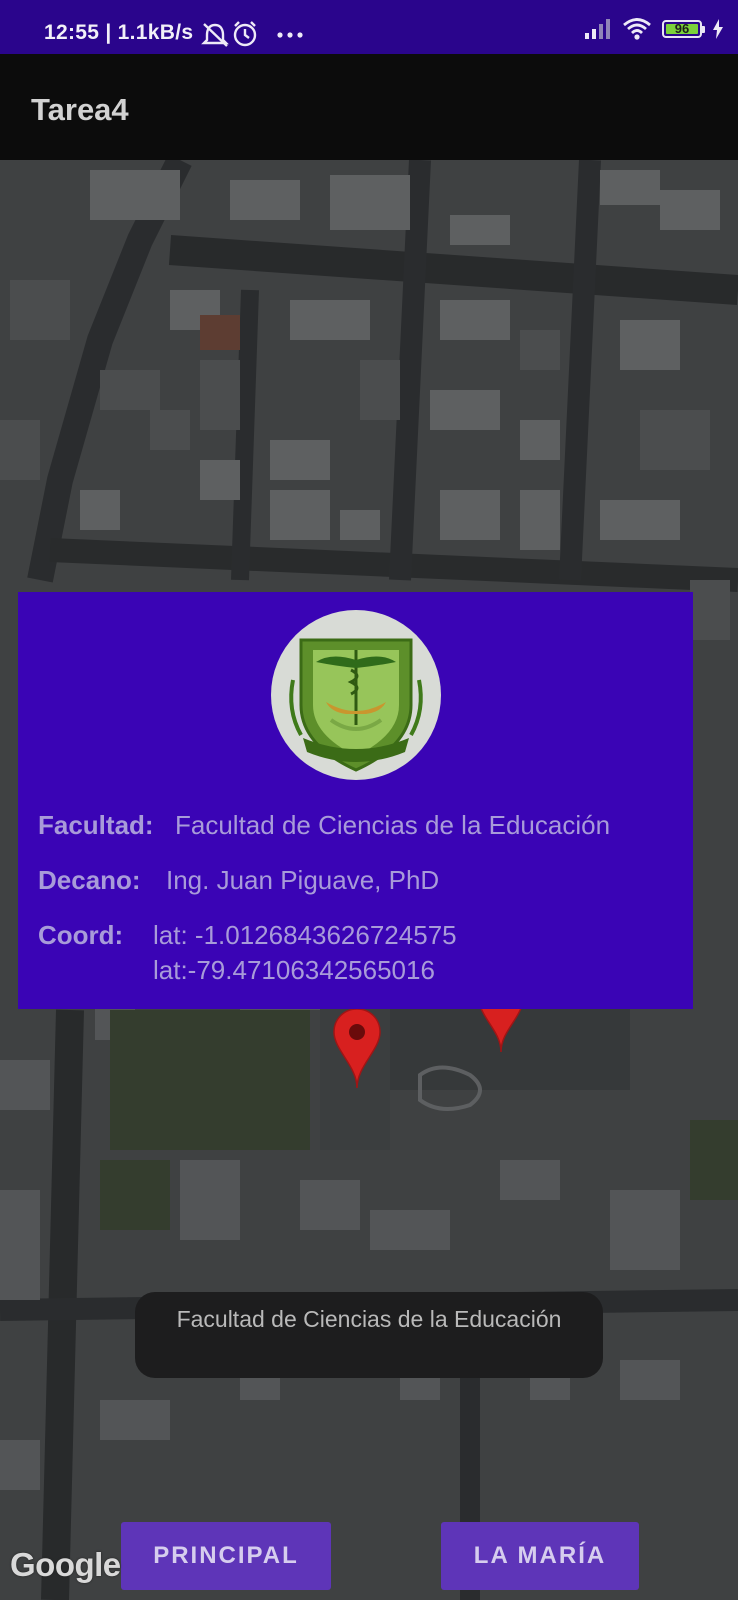 This screenshot has height=1600, width=738. Describe the element at coordinates (290, 35) in the screenshot. I see `more-dots-icon` at that location.